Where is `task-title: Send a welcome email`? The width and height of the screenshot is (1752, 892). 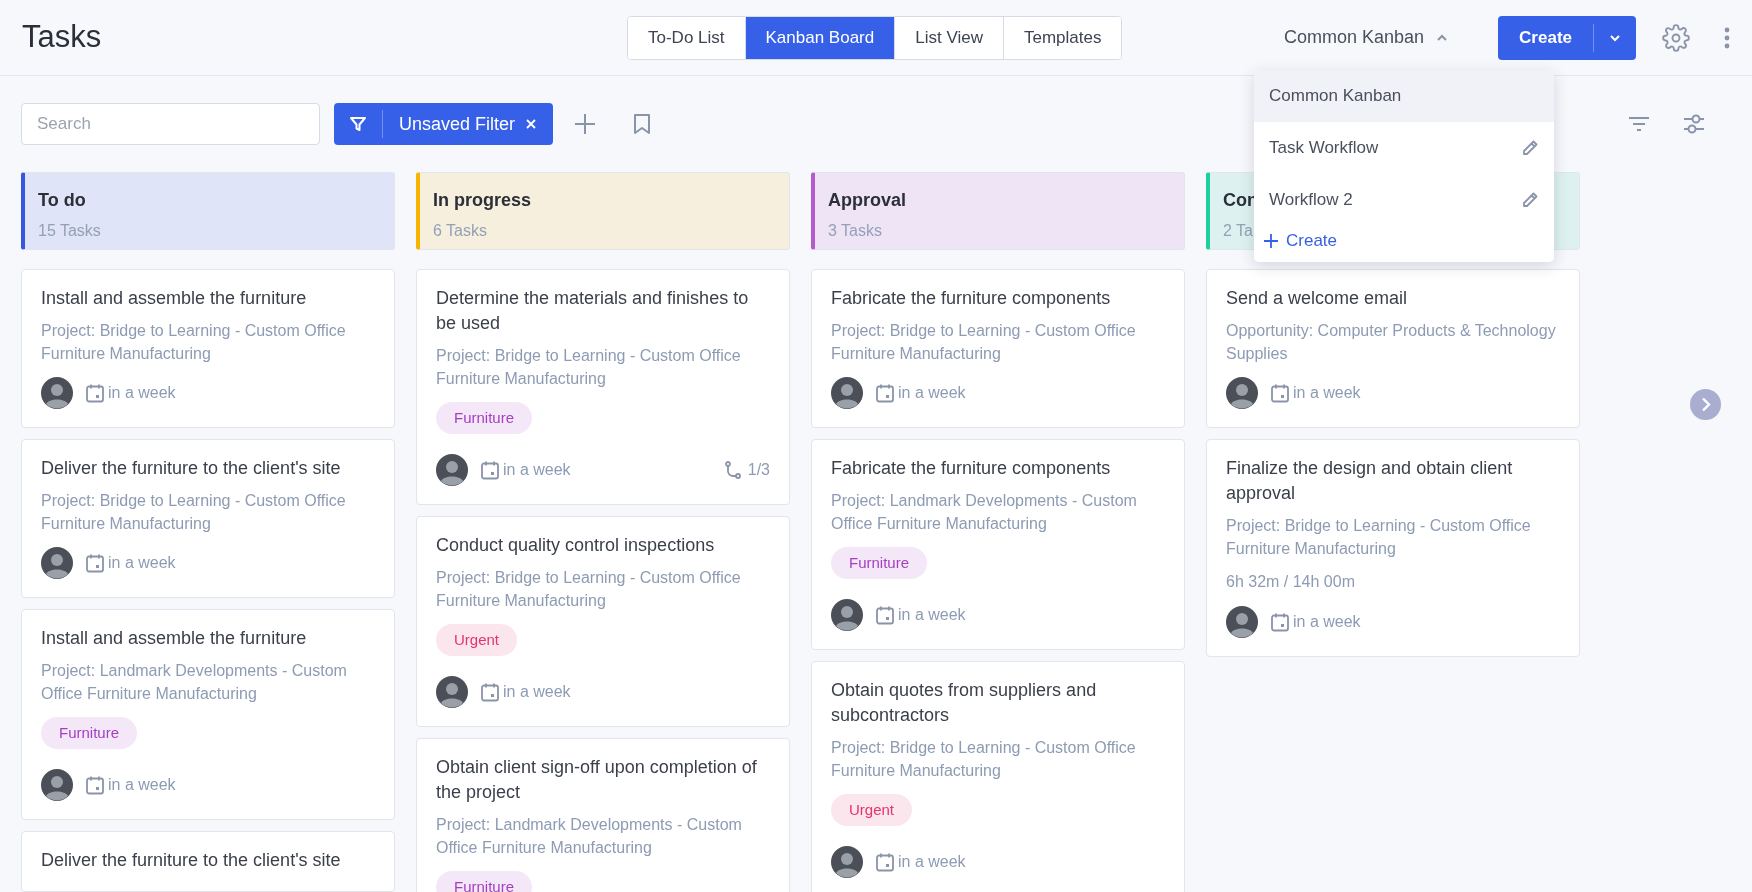 task-title: Send a welcome email is located at coordinates (1317, 298).